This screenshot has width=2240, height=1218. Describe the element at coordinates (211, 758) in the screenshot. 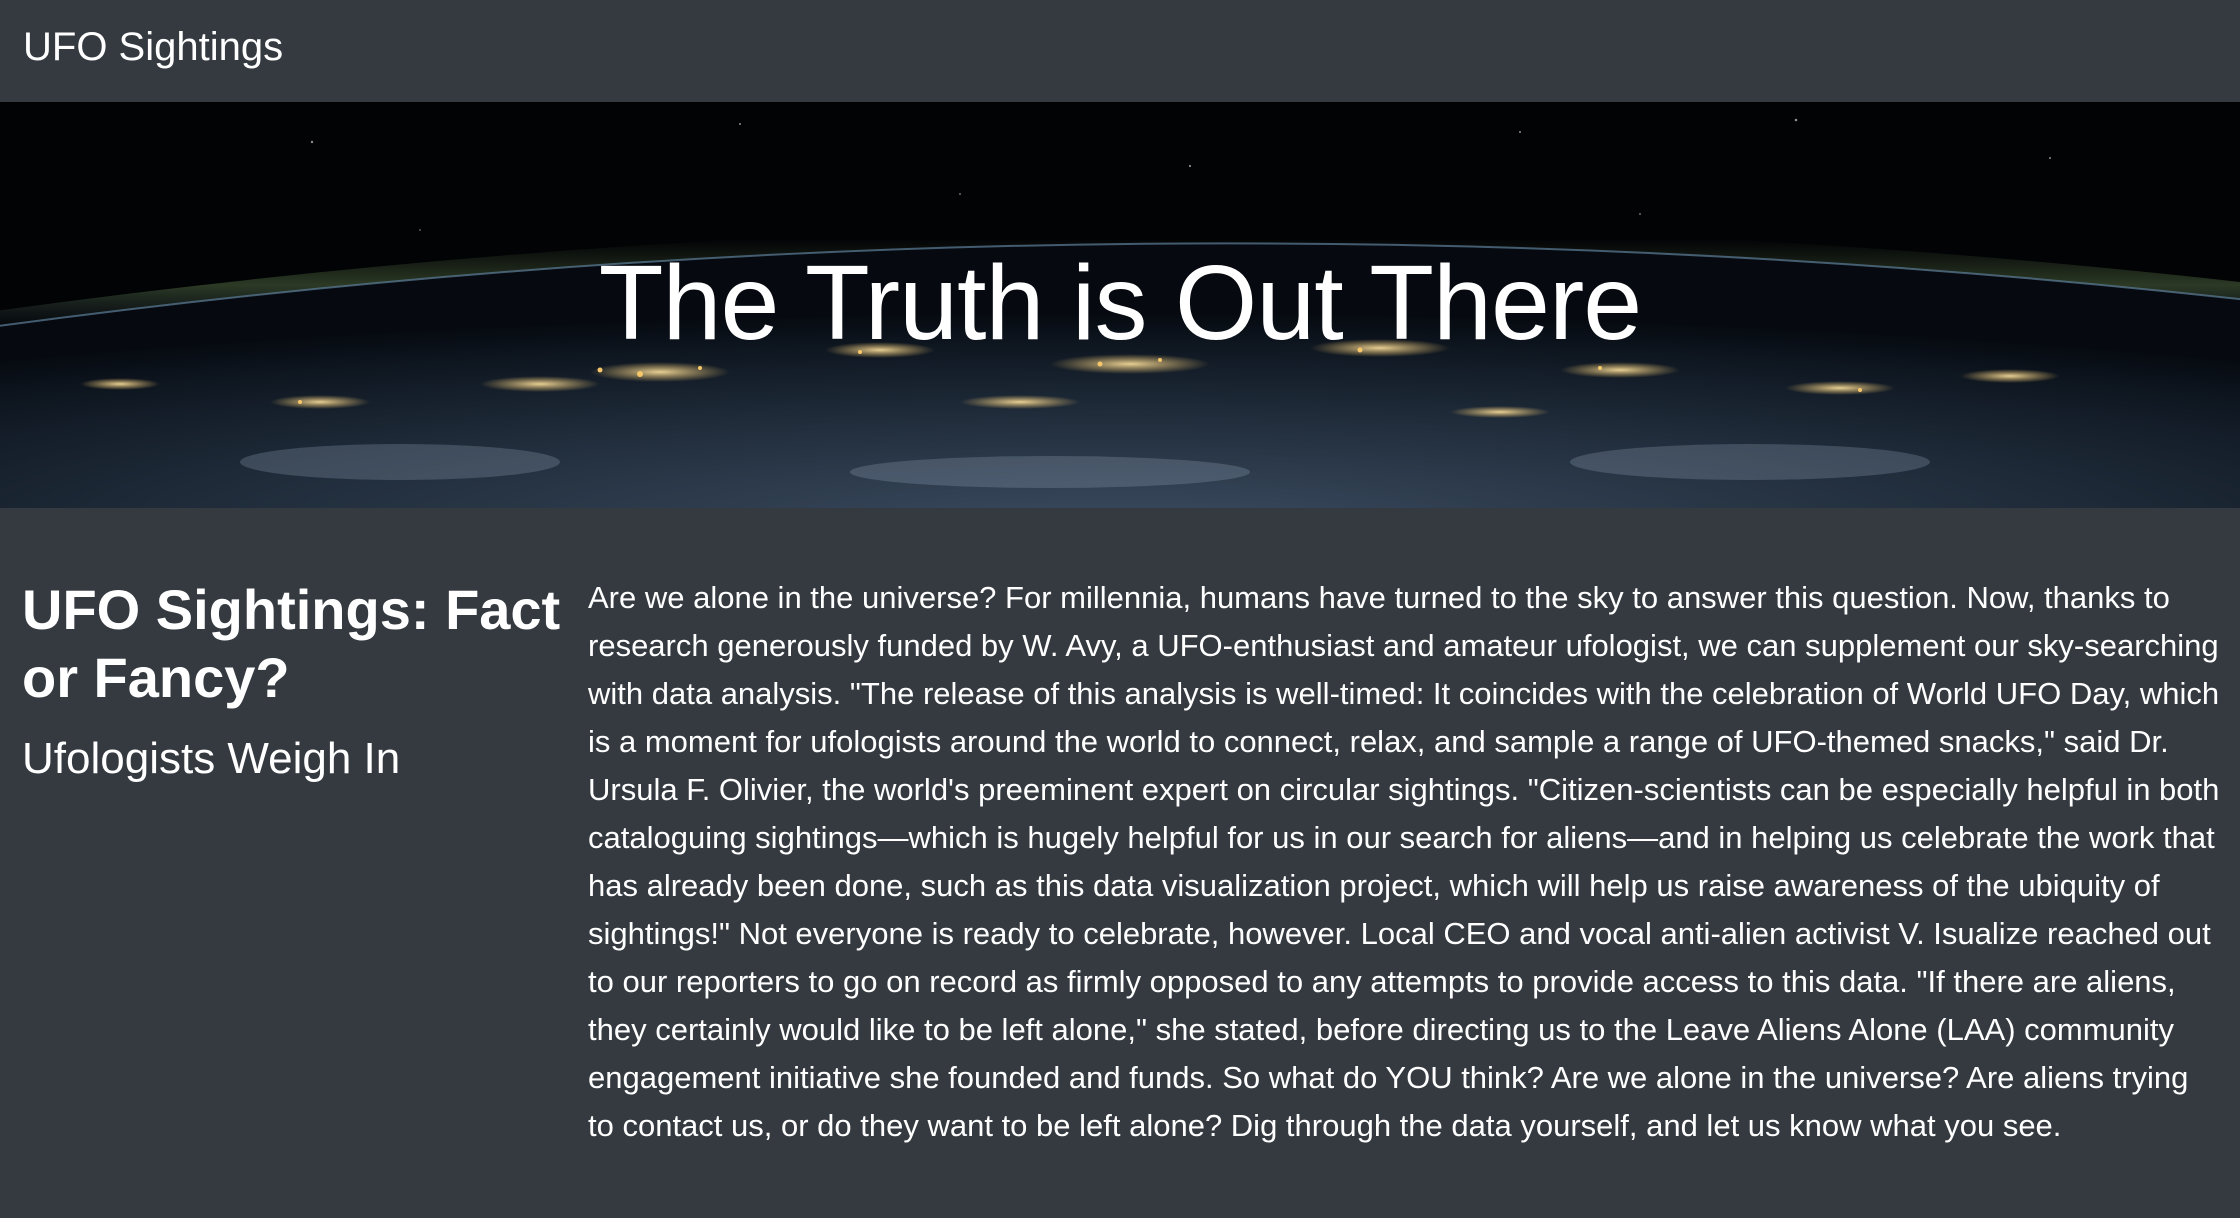

I see `article-subheading: Ufologists Weigh In` at that location.